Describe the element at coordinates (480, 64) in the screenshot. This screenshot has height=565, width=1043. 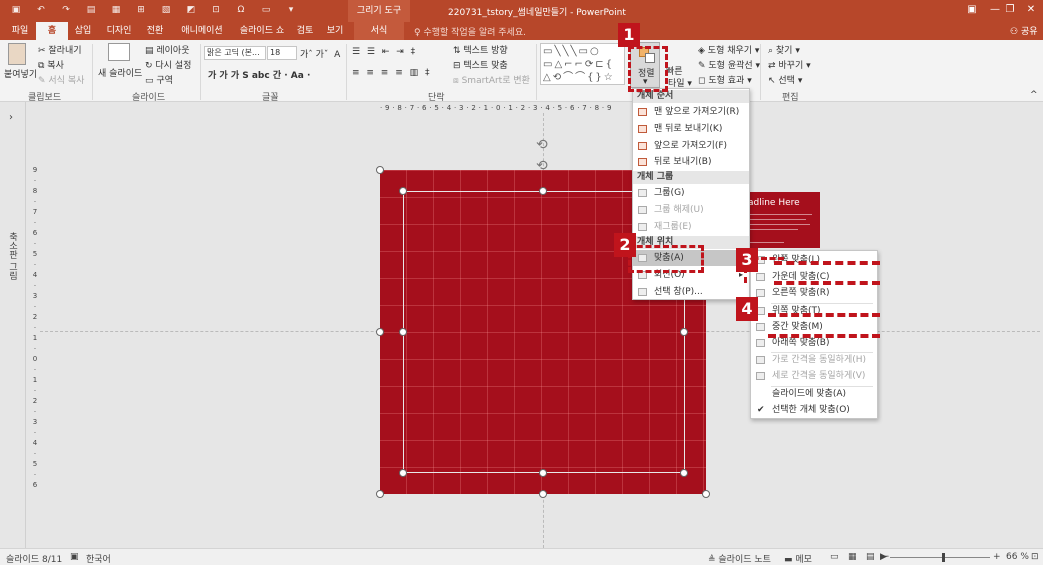
I see `align-text-button: ⊟ 텍스트 맞춤` at that location.